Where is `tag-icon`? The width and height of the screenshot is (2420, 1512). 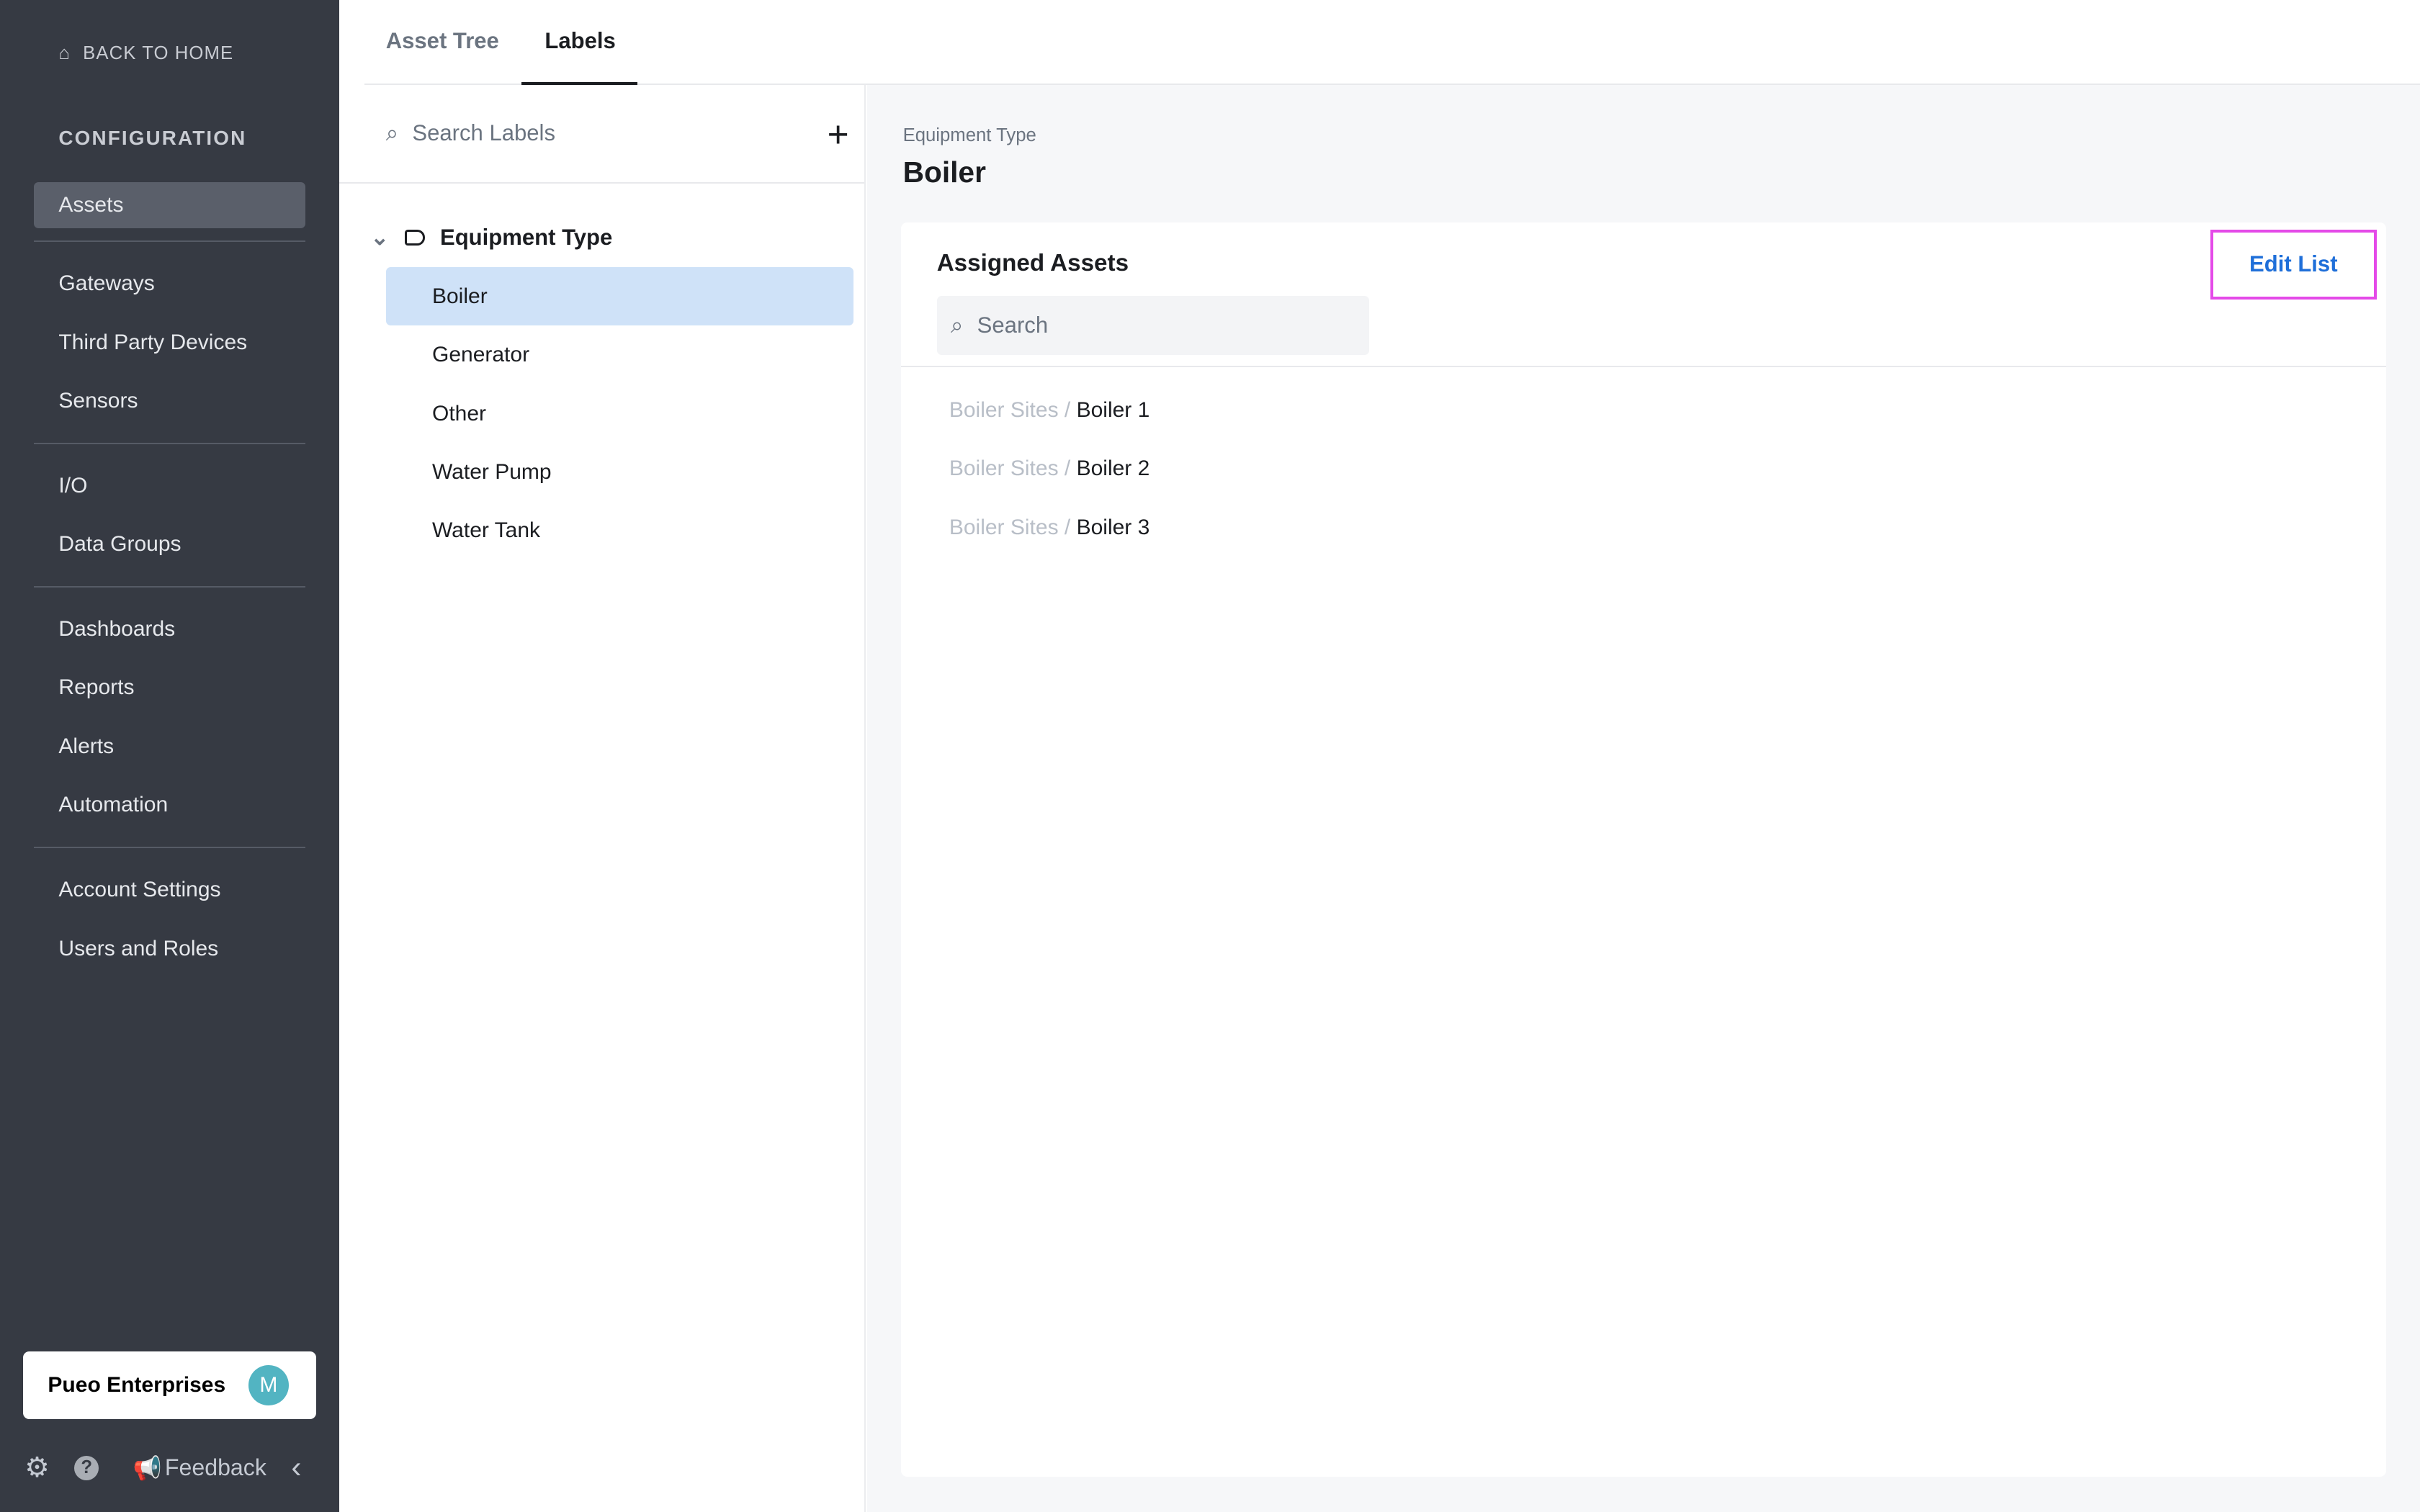 tag-icon is located at coordinates (414, 238).